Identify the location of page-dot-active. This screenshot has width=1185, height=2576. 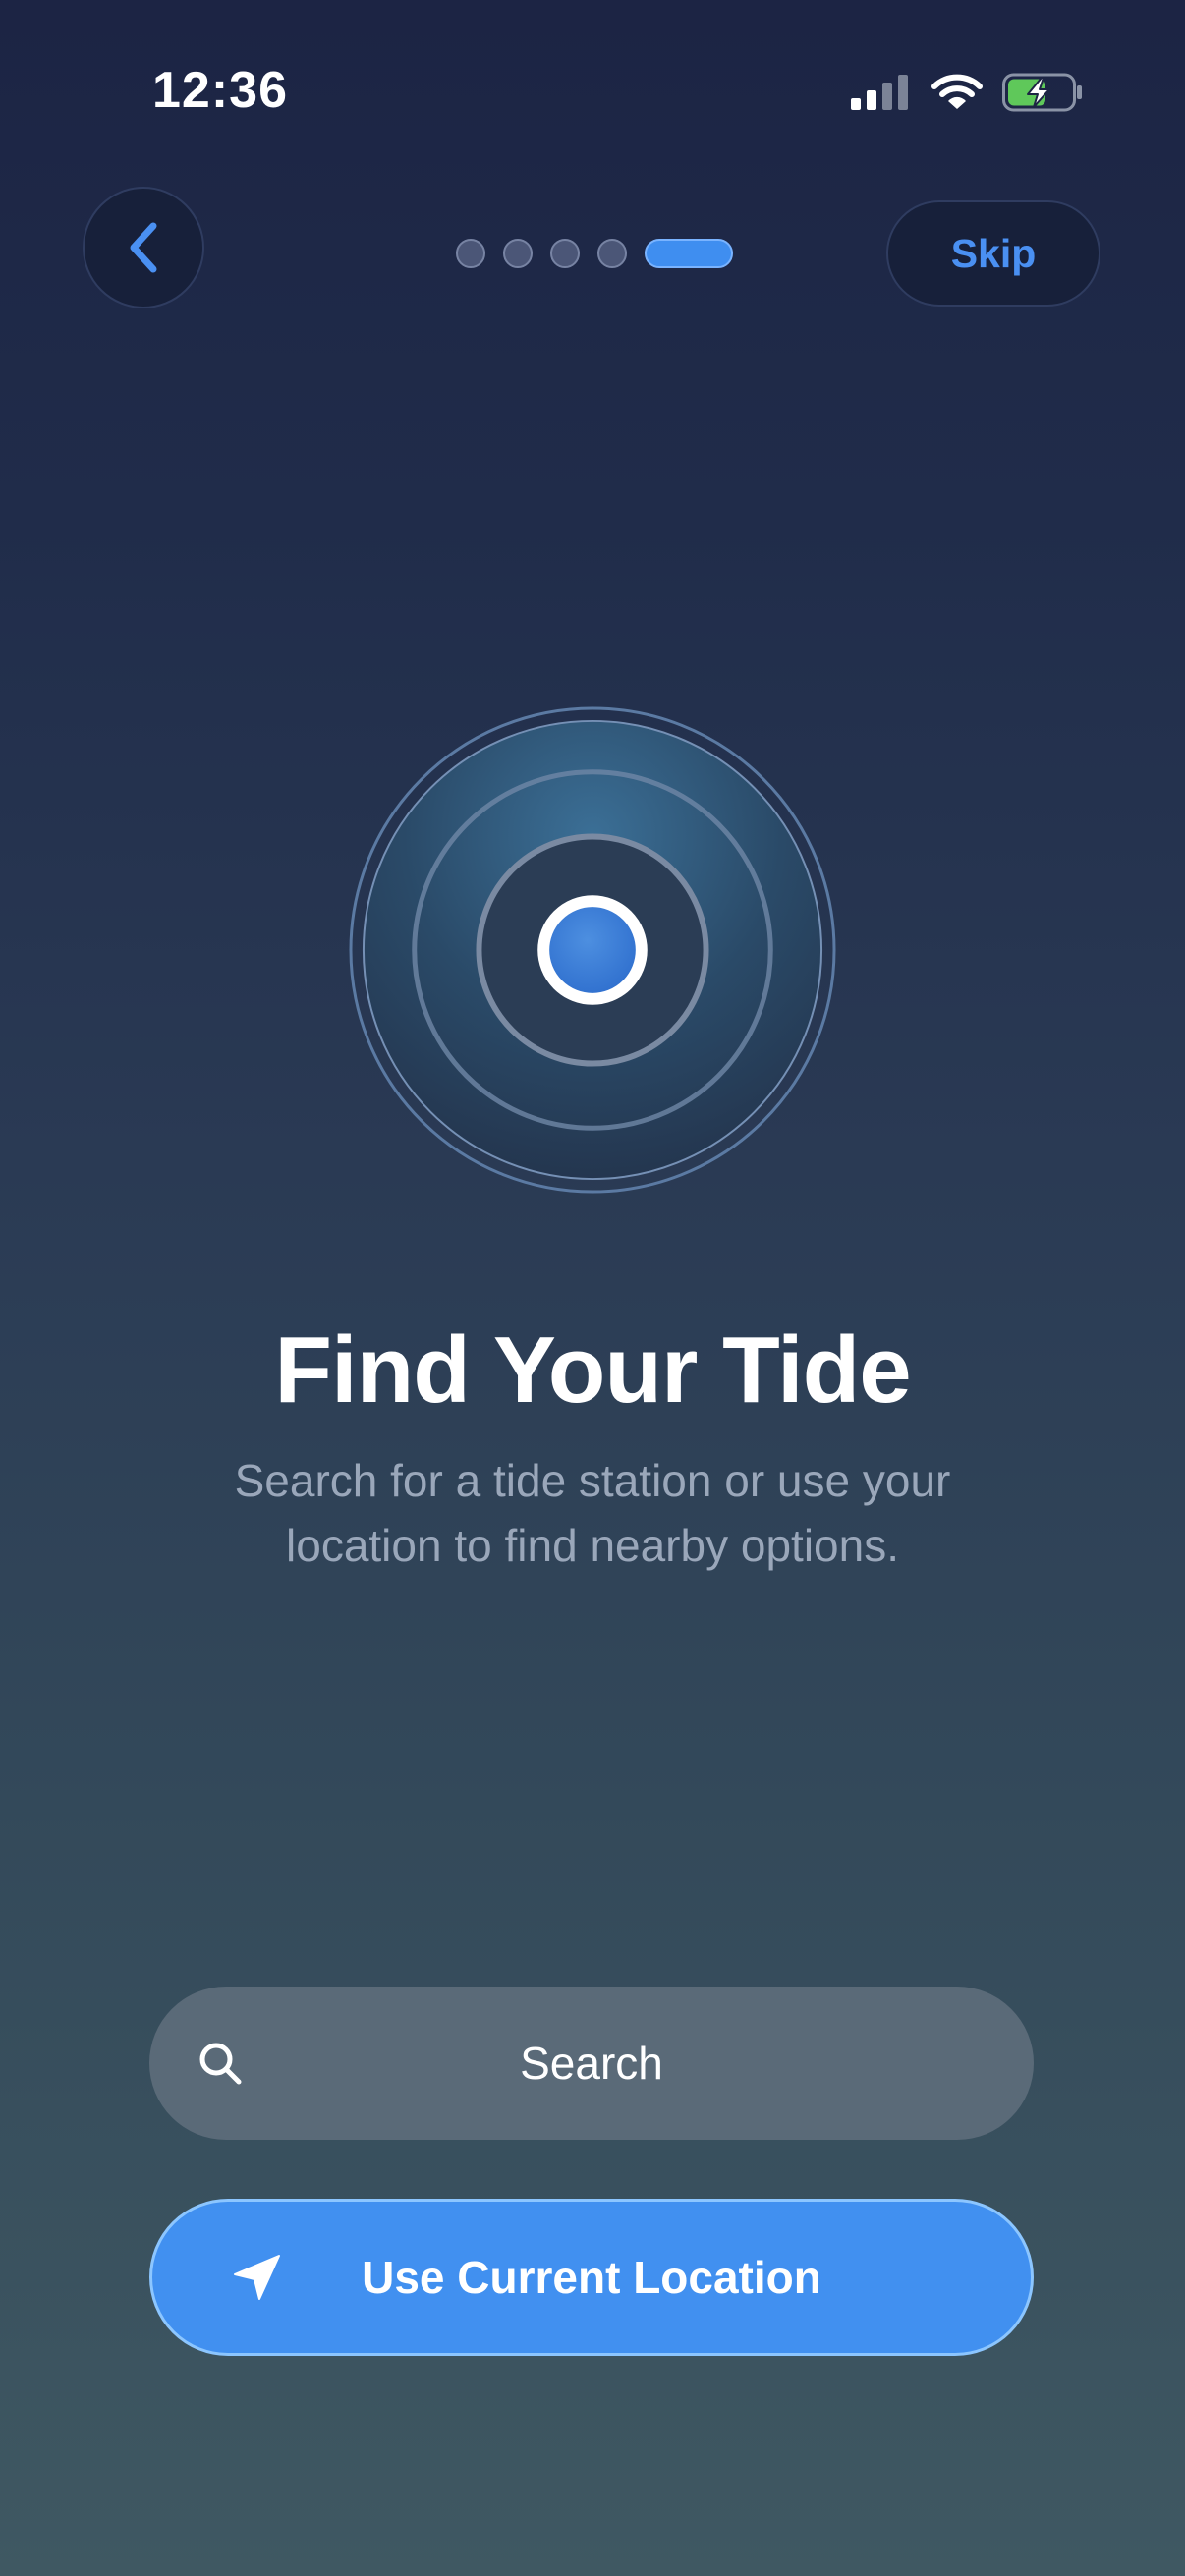
(689, 253).